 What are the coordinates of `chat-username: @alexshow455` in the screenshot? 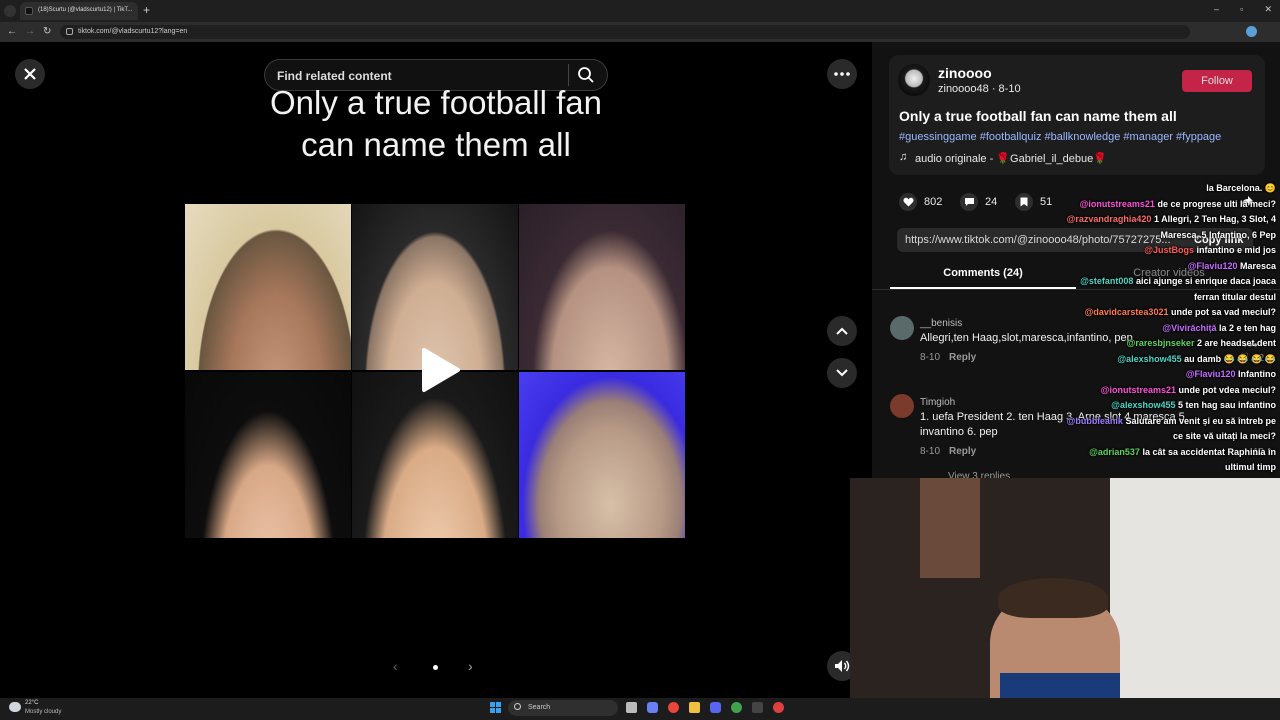 It's located at (1143, 405).